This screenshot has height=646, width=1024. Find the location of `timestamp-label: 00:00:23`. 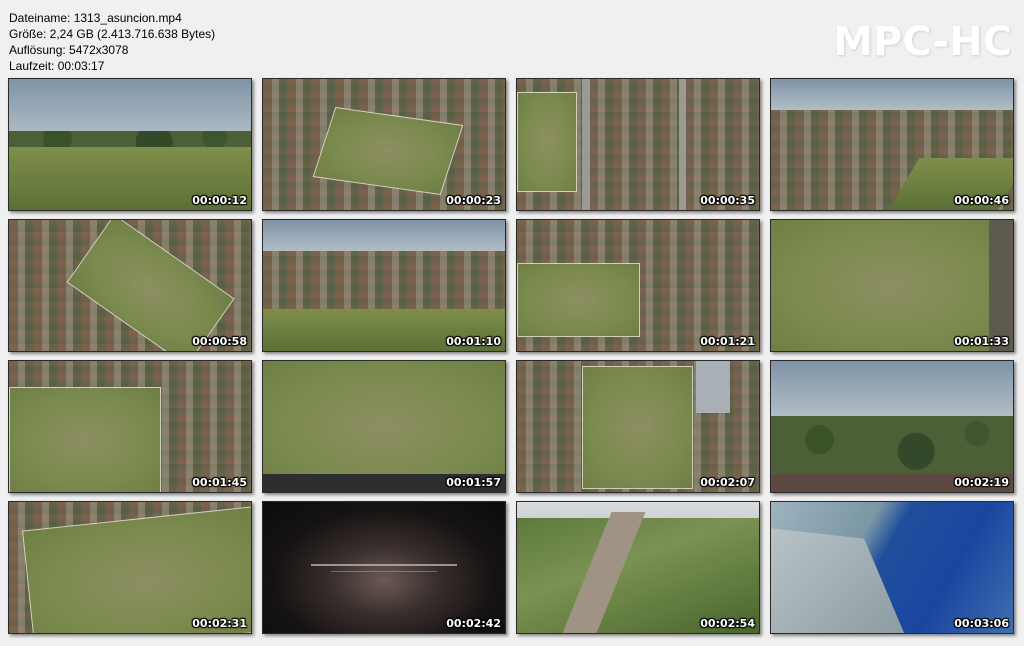

timestamp-label: 00:00:23 is located at coordinates (473, 200).